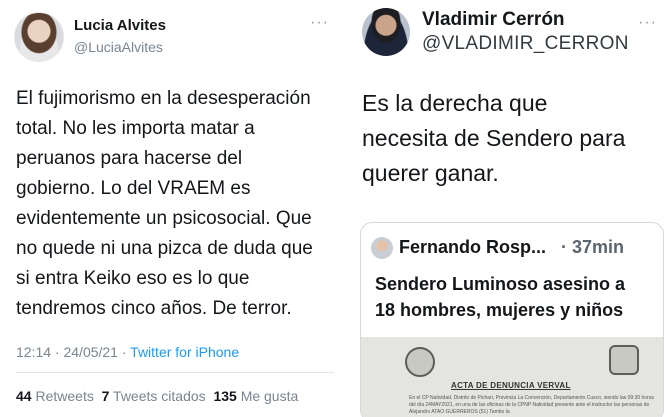 The height and width of the screenshot is (417, 668). I want to click on tweet-text-line: evidentemente un psicosocial. Que, so click(164, 218).